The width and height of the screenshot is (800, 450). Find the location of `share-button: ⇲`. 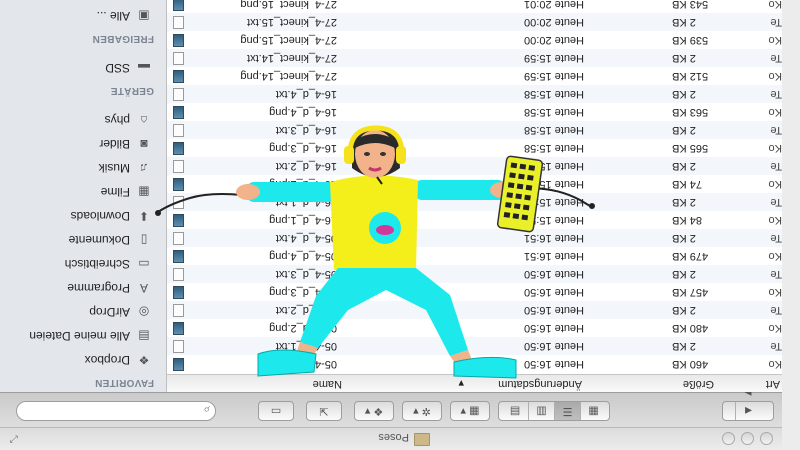

share-button: ⇲ is located at coordinates (324, 411).